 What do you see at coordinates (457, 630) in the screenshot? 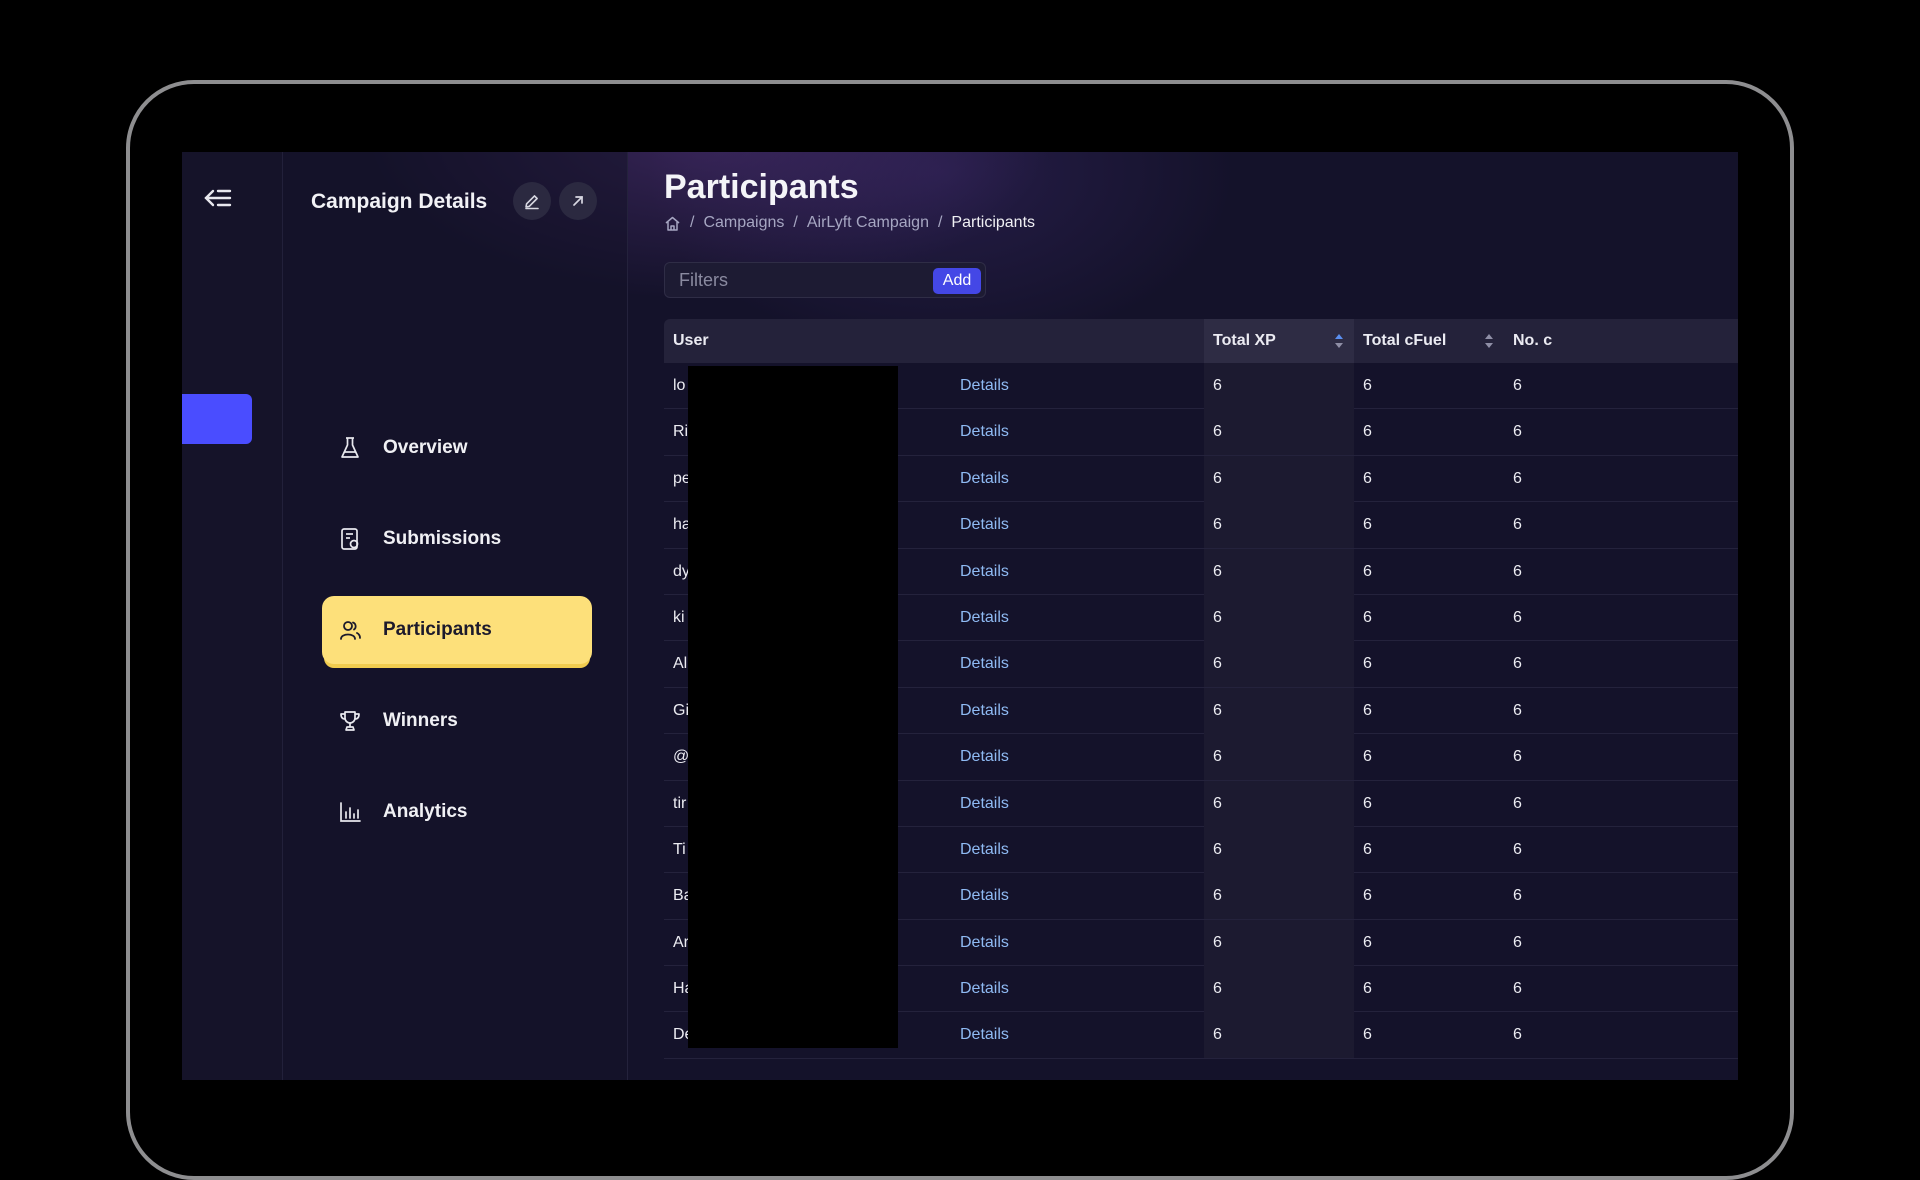
I see `sidebar-item-participants: Participants` at bounding box center [457, 630].